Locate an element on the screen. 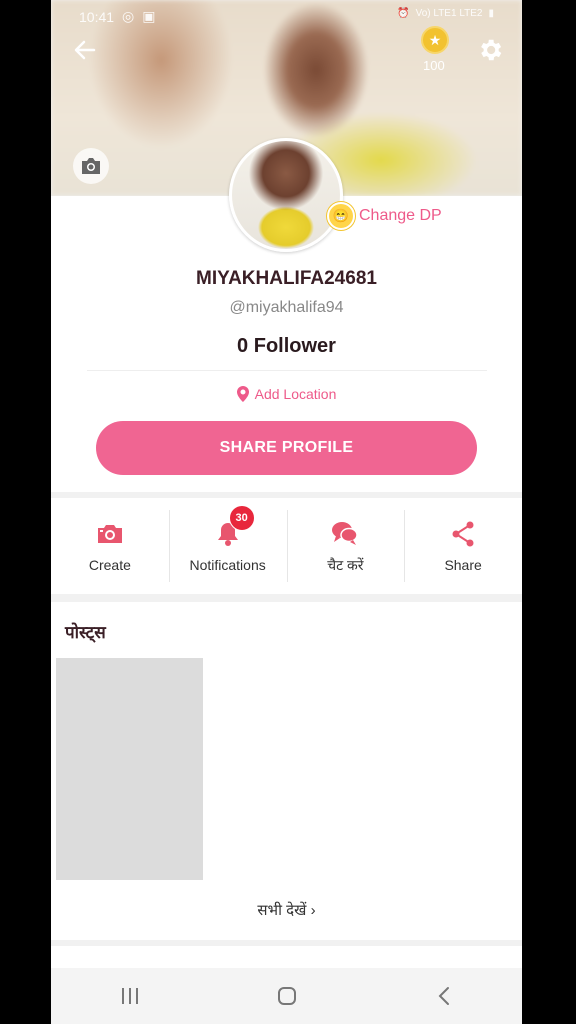 This screenshot has height=1024, width=576. grin-emoji-icon: 😁 is located at coordinates (341, 216).